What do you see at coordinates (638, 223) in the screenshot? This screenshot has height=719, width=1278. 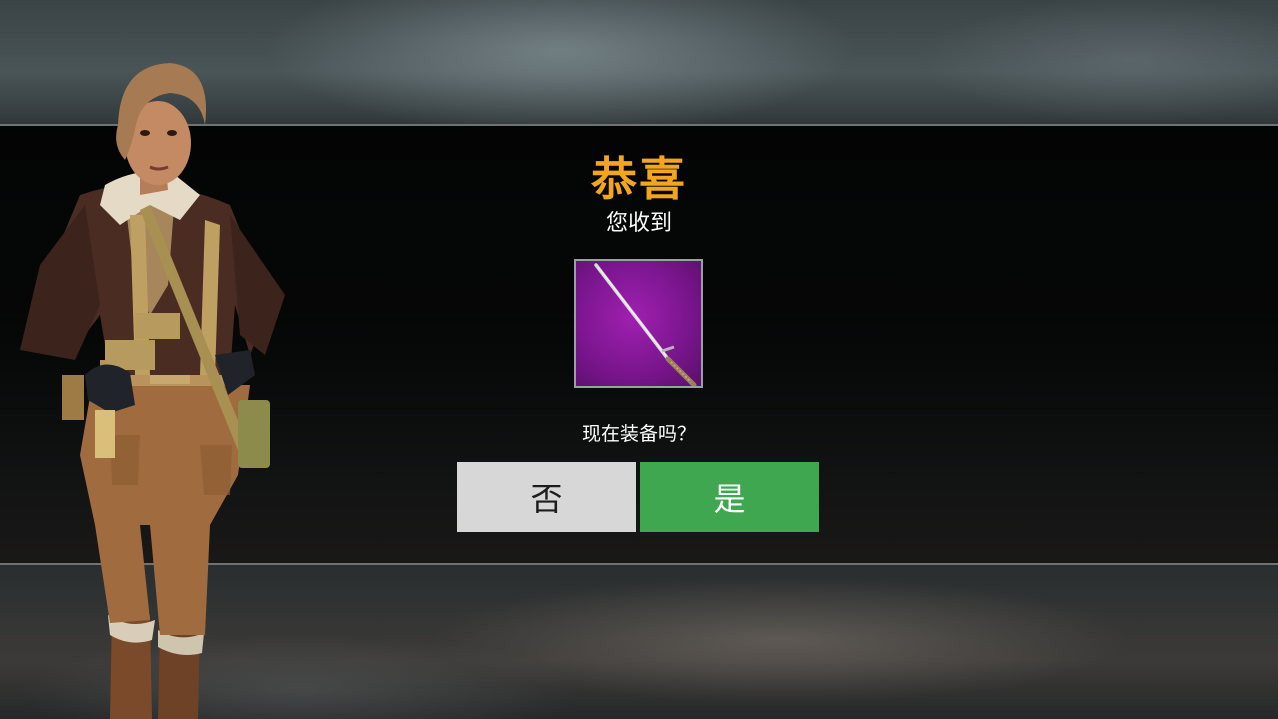 I see `received-subtitle: 您收到` at bounding box center [638, 223].